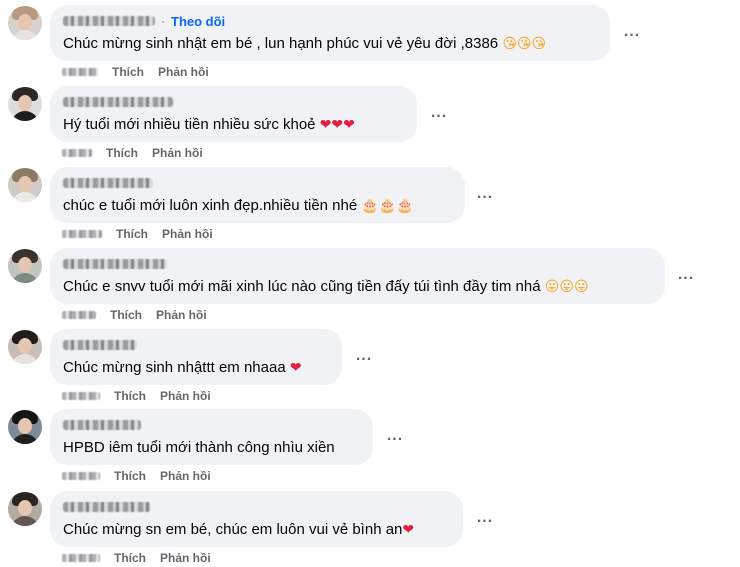 This screenshot has width=740, height=567. What do you see at coordinates (337, 125) in the screenshot?
I see `emoji: ❤❤❤` at bounding box center [337, 125].